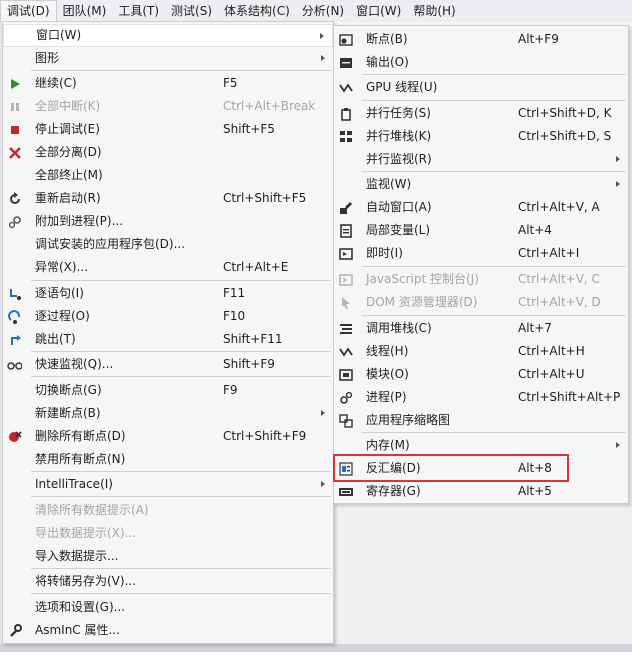  Describe the element at coordinates (345, 468) in the screenshot. I see `disassembly-icon` at that location.